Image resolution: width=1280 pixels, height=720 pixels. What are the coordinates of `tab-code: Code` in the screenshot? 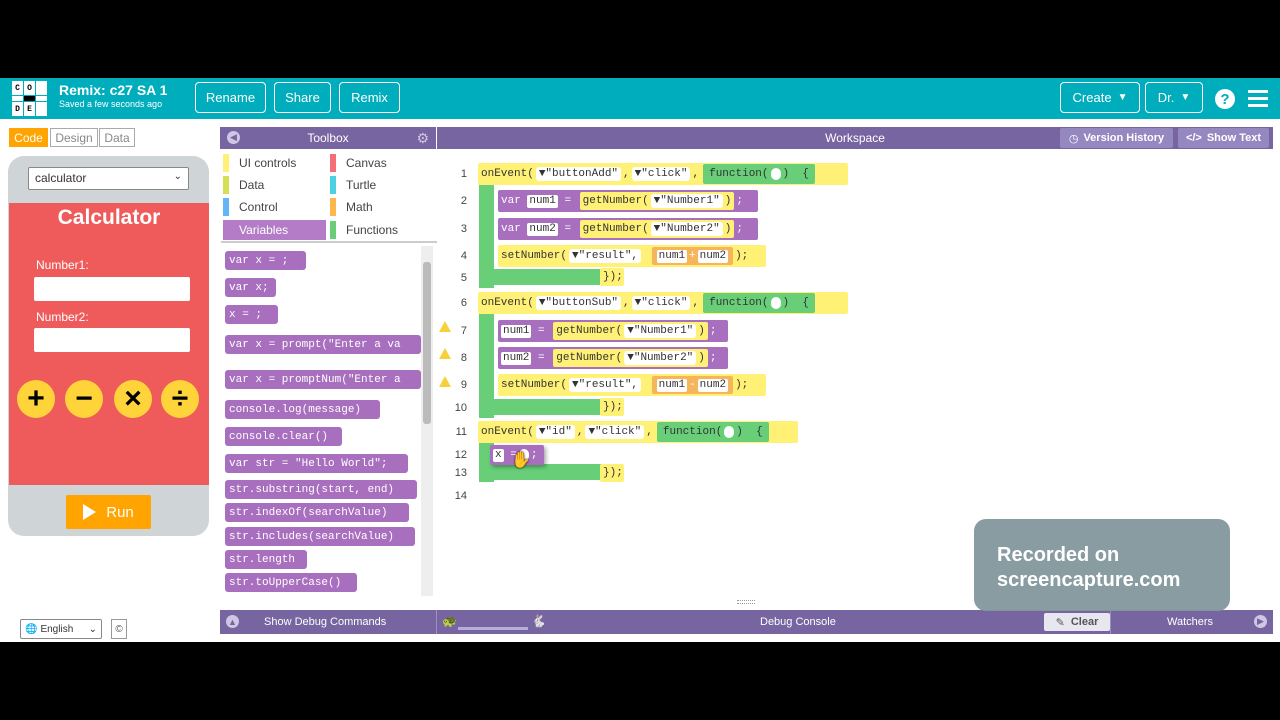 It's located at (28, 137).